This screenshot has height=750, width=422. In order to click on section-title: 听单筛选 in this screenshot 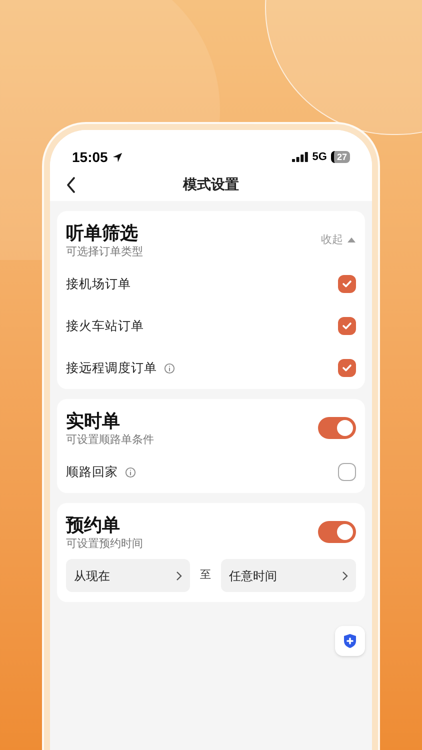, I will do `click(102, 233)`.